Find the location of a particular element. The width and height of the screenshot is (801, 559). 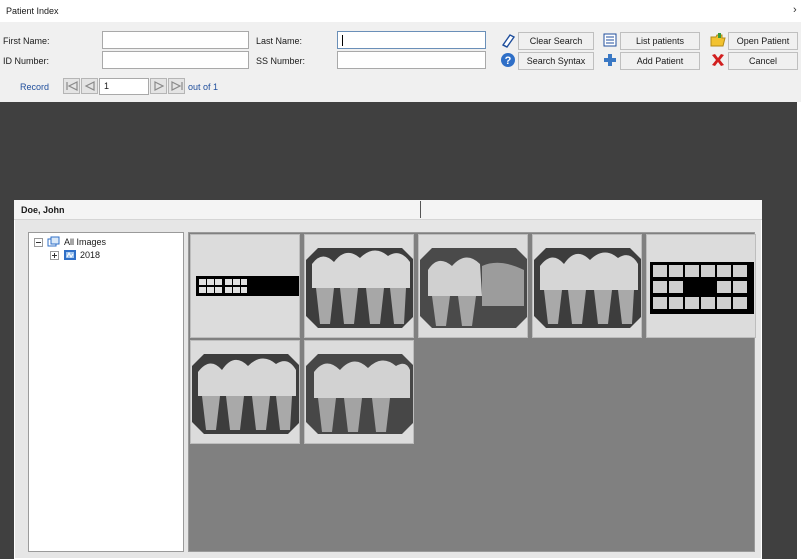

first-name-label: First Name: is located at coordinates (26, 41).